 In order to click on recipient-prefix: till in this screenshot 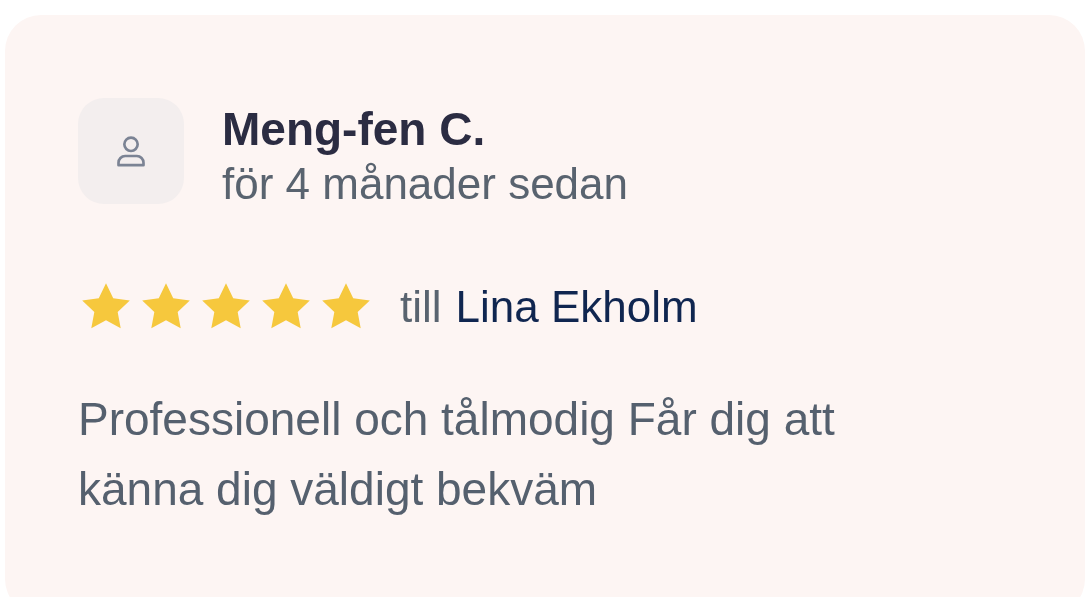, I will do `click(421, 307)`.